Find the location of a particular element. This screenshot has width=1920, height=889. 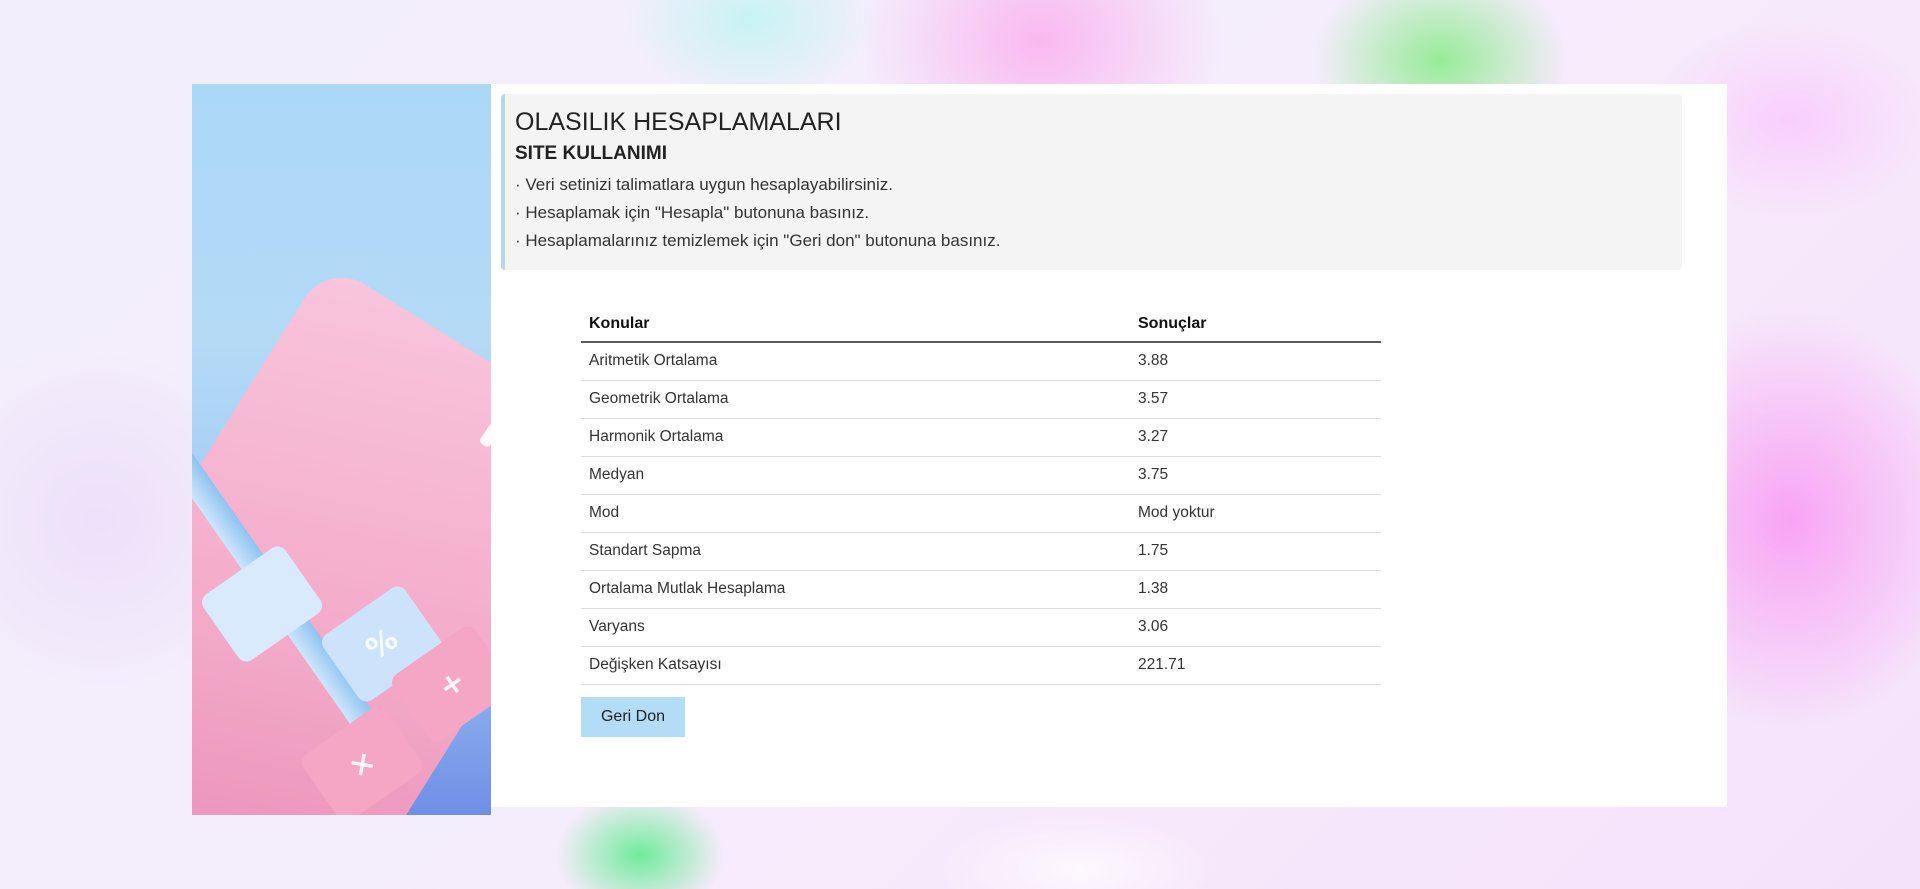

row-label: Standart Sapma is located at coordinates (855, 551).